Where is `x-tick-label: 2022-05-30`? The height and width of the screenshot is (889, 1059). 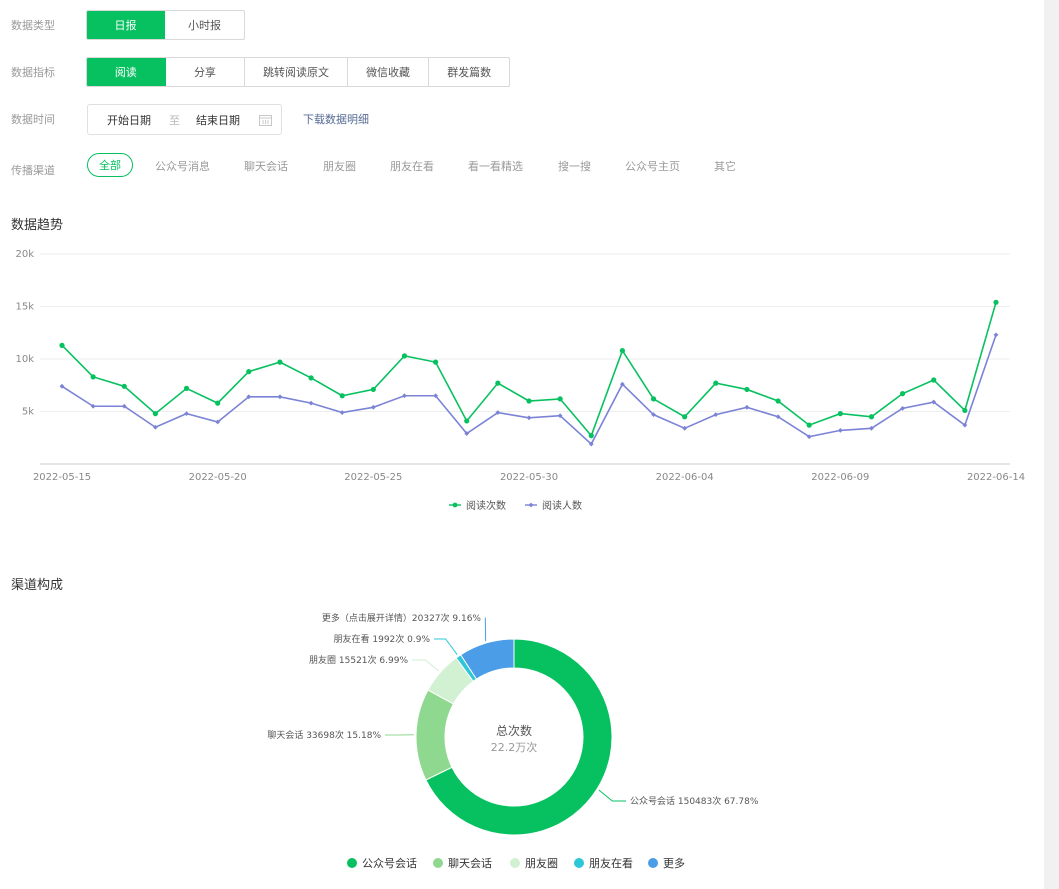 x-tick-label: 2022-05-30 is located at coordinates (529, 477).